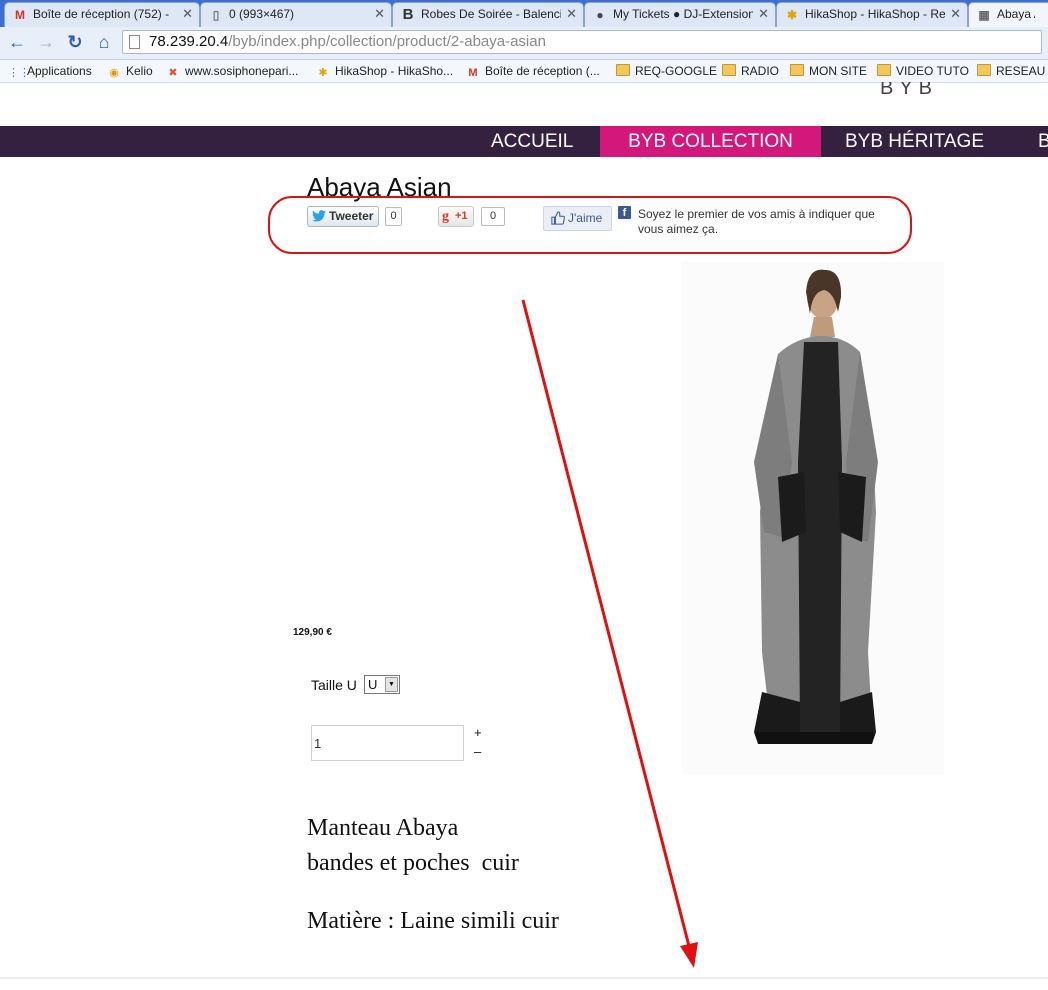 This screenshot has width=1048, height=990. I want to click on tab-abaya: ▦ Abaya Asi, so click(1008, 14).